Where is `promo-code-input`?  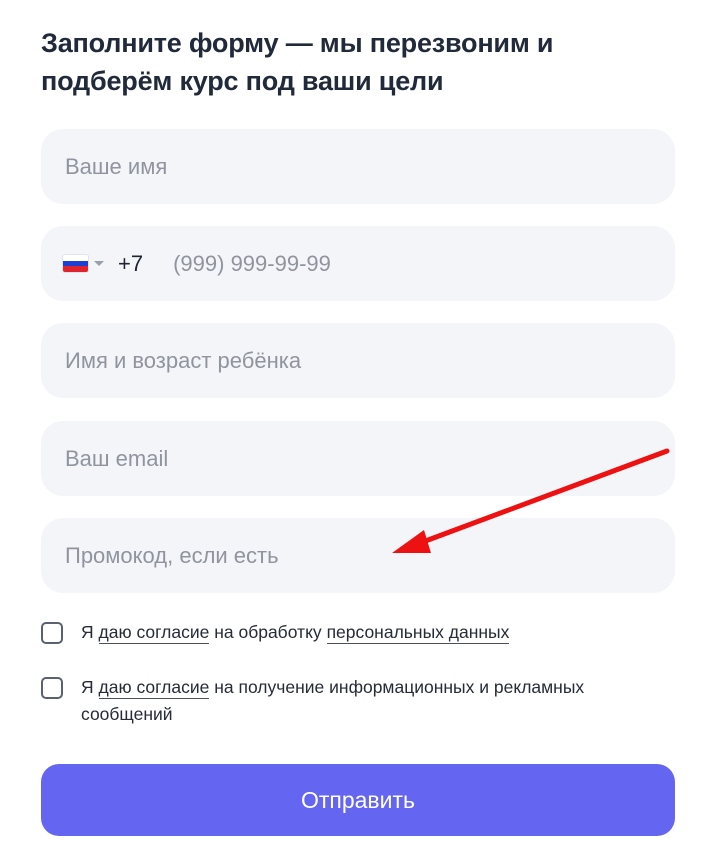
promo-code-input is located at coordinates (369, 555).